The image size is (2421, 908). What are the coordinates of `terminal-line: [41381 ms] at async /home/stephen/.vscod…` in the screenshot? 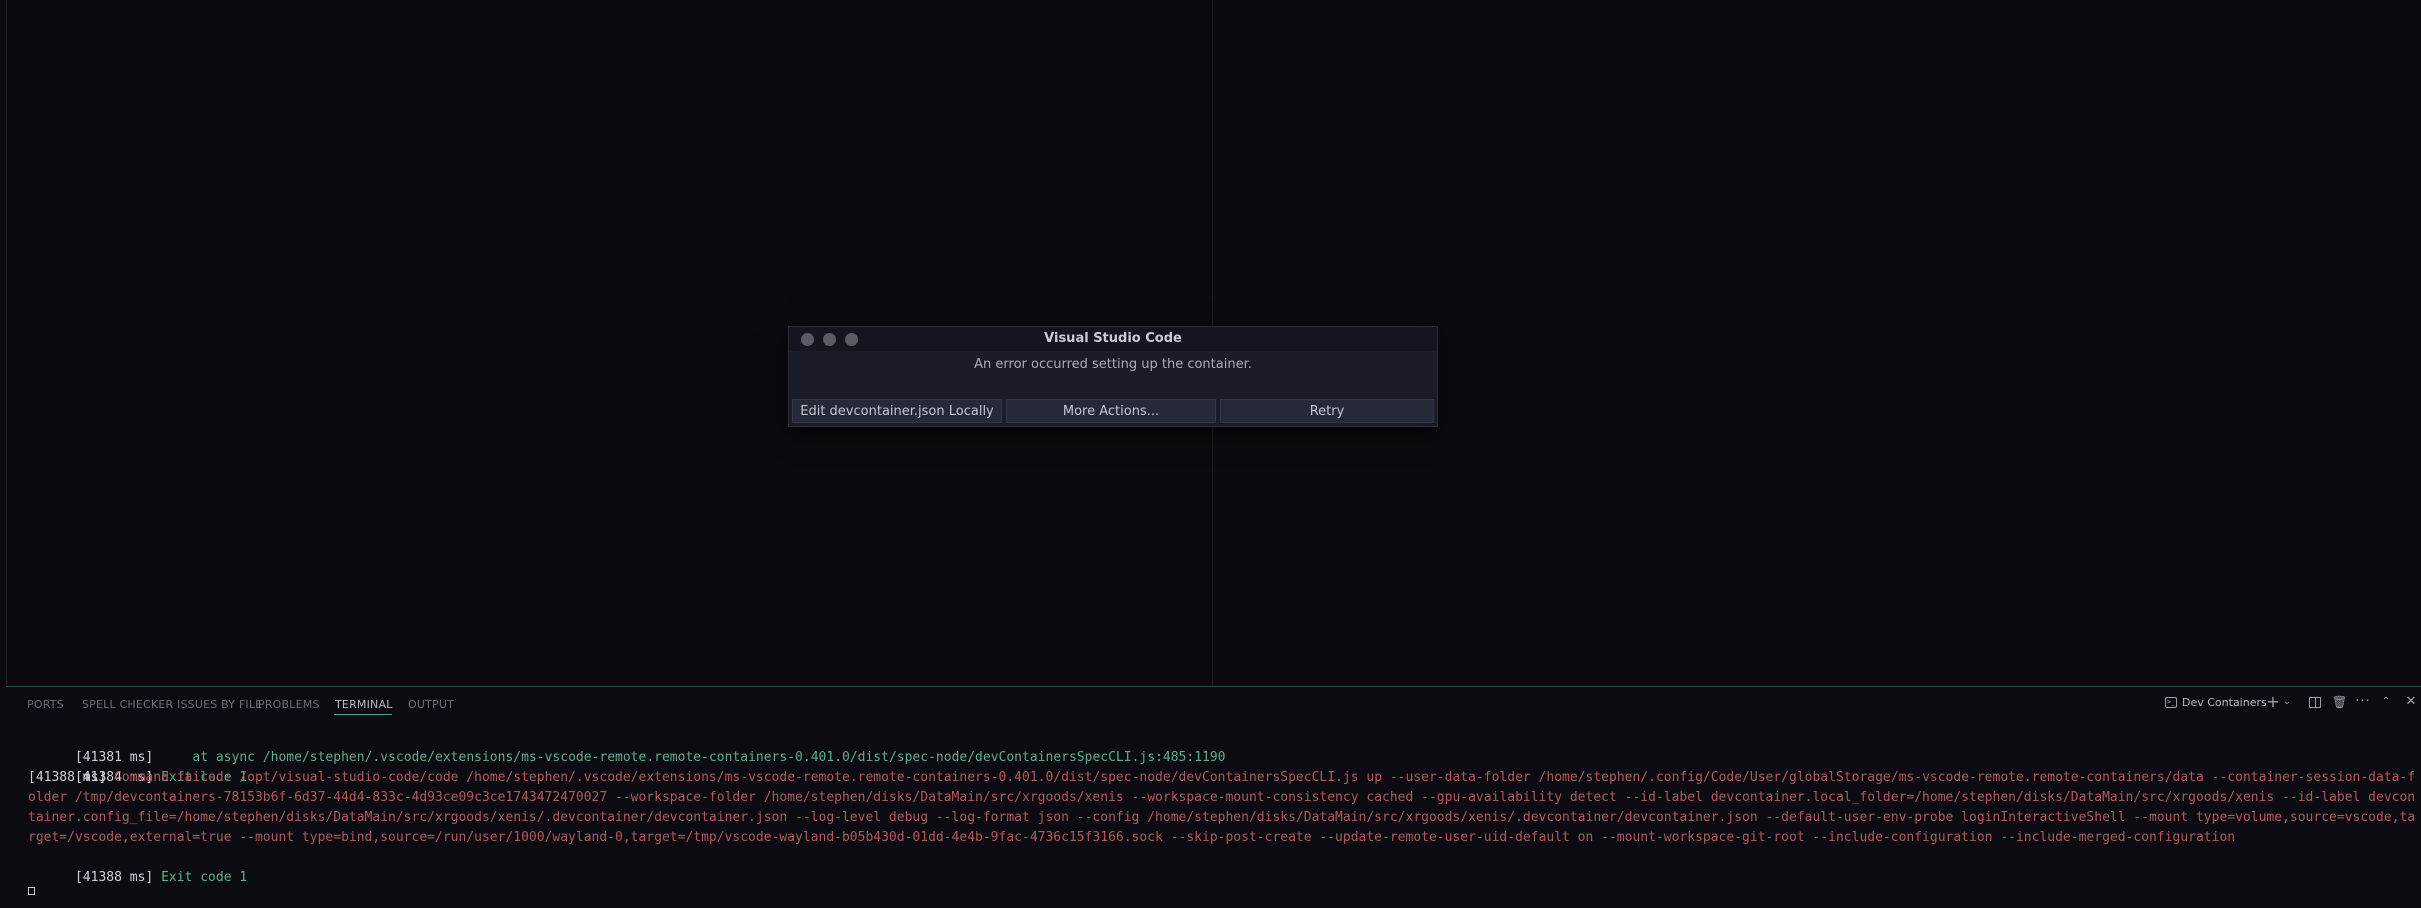 It's located at (1224, 746).